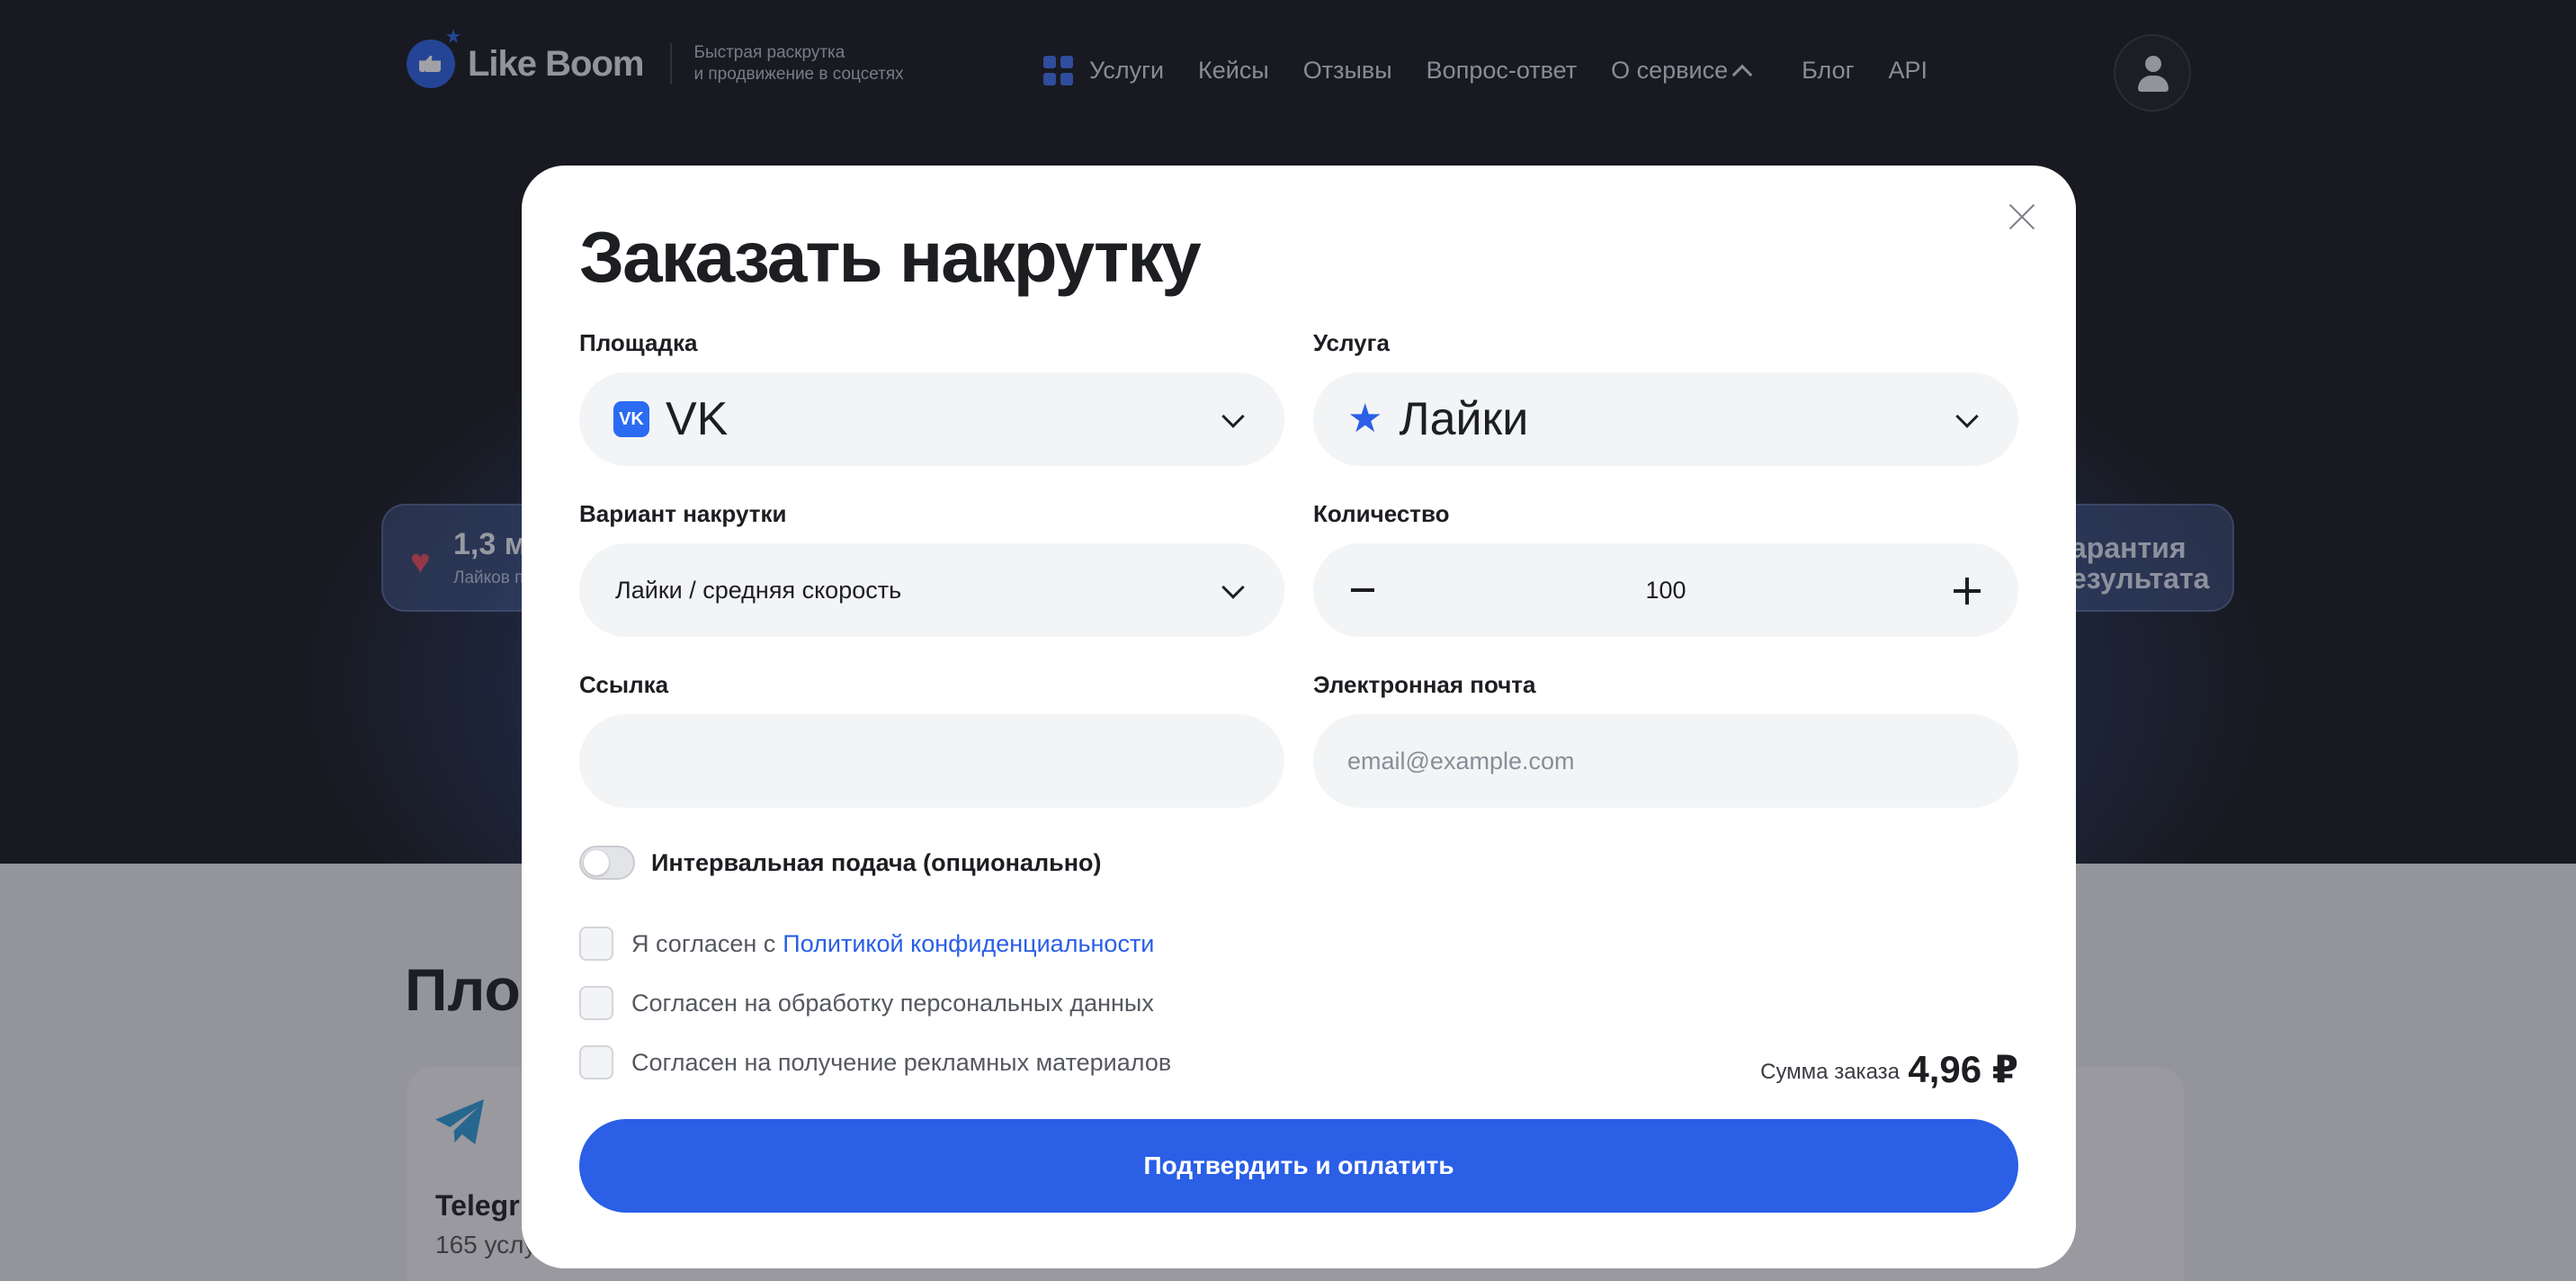 The image size is (2576, 1281). Describe the element at coordinates (697, 419) in the screenshot. I see `platform-value: VK` at that location.